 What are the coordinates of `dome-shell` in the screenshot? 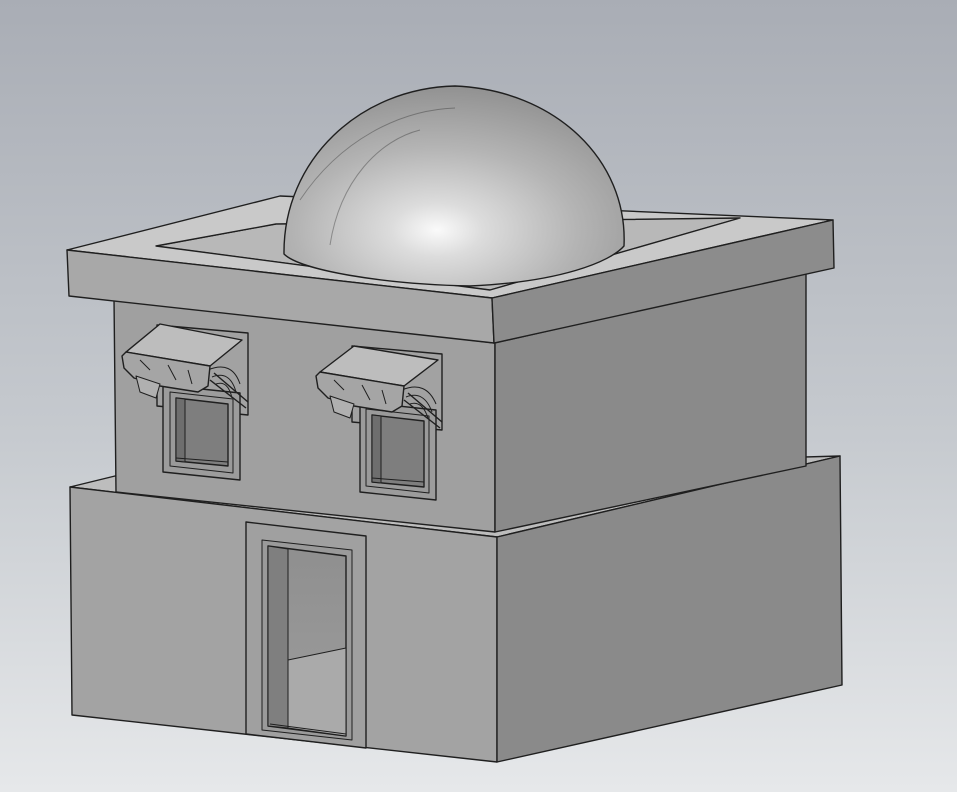 It's located at (454, 186).